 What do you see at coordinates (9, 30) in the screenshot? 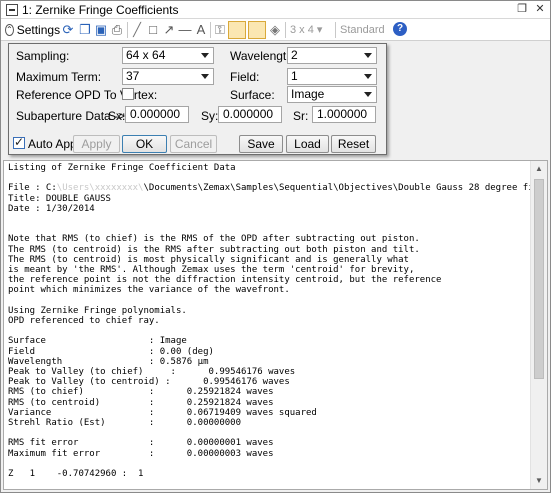
I see `chevron-up-icon: ⌃` at bounding box center [9, 30].